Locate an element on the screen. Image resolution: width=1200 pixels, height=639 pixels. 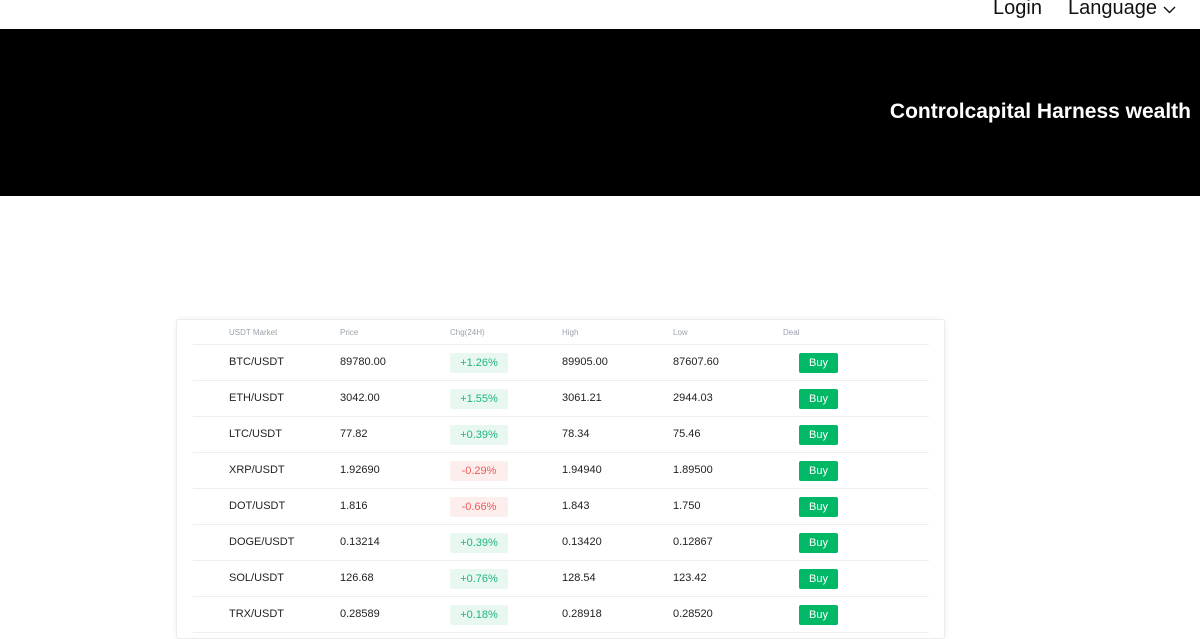
high-cell: 1.843 is located at coordinates (576, 506).